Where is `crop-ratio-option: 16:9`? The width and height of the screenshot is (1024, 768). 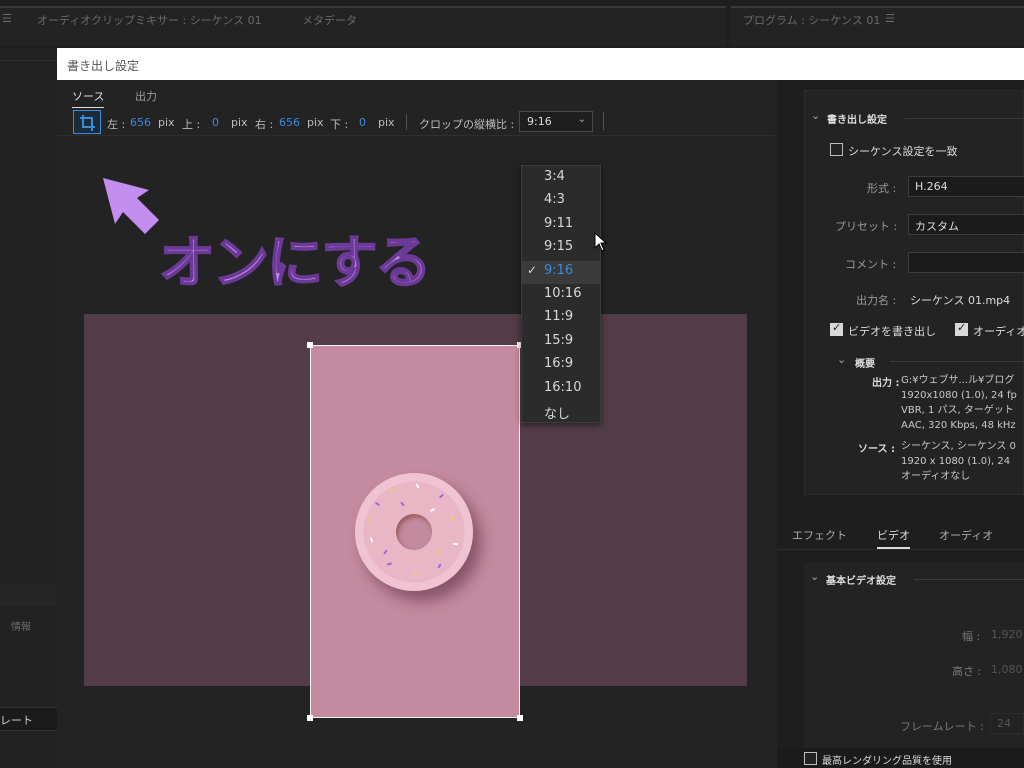
crop-ratio-option: 16:9 is located at coordinates (561, 365).